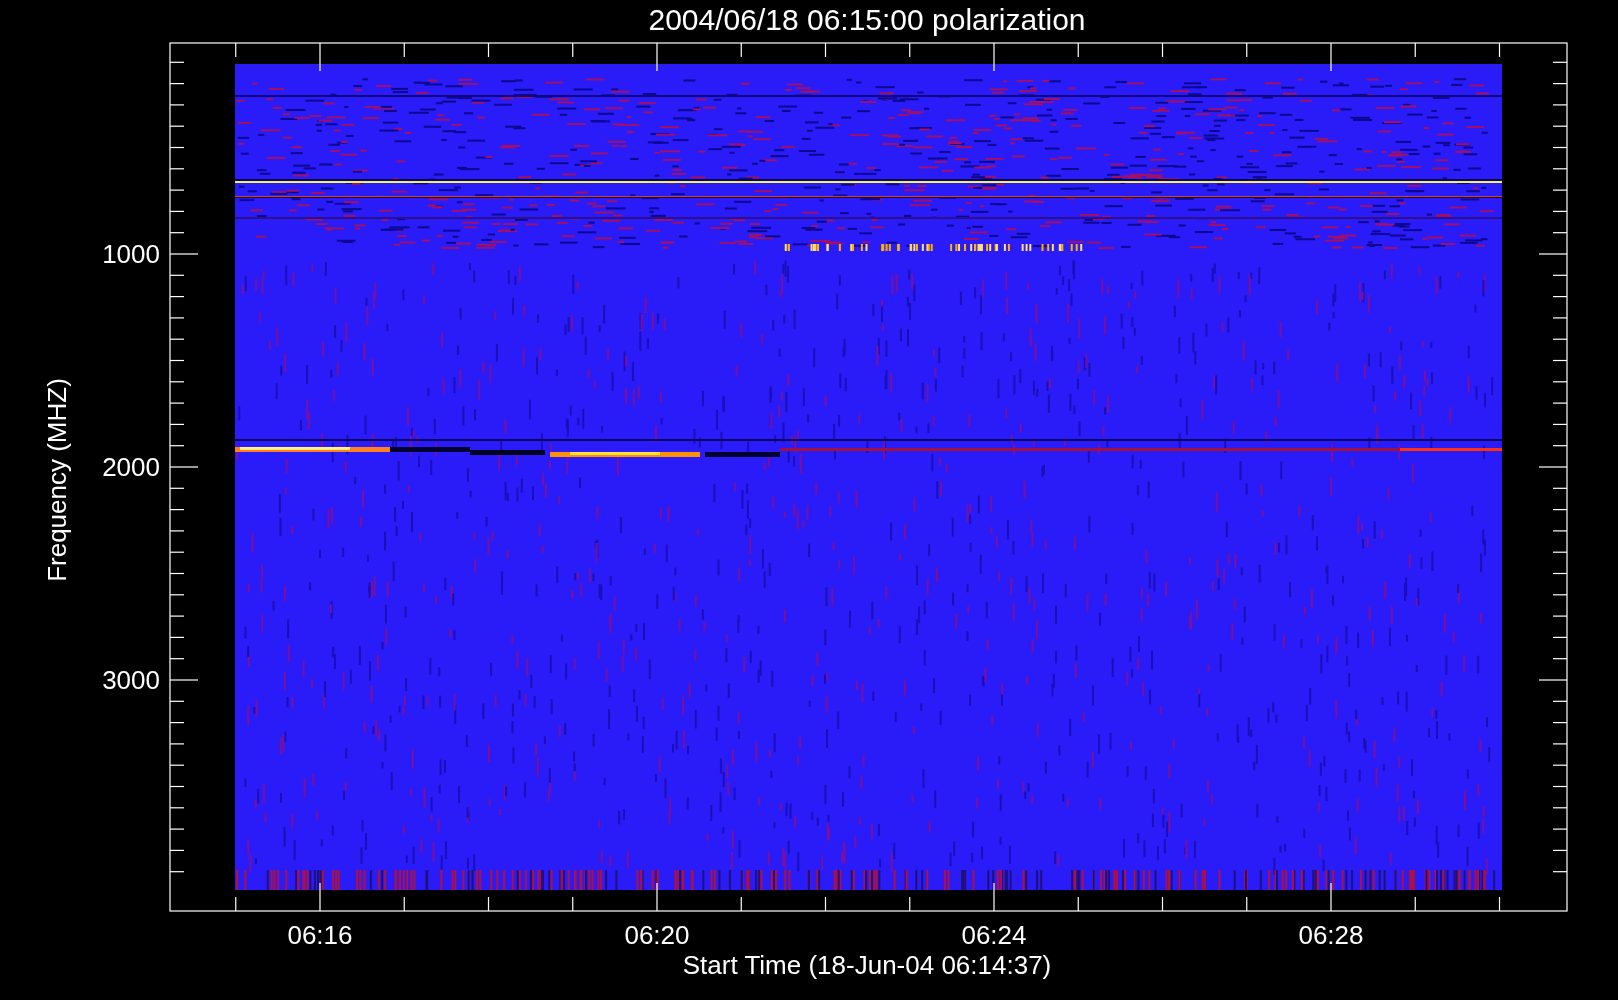  What do you see at coordinates (867, 965) in the screenshot?
I see `x-axis-label: Start Time (18-Jun-04 06:14:37)` at bounding box center [867, 965].